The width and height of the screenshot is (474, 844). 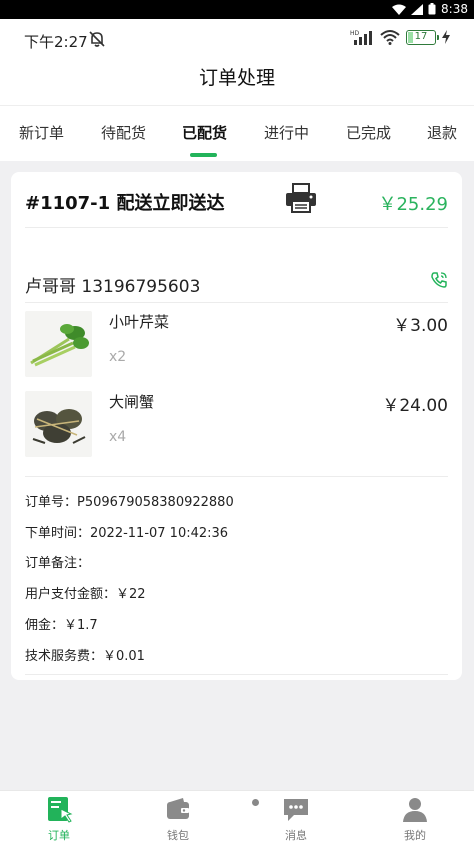 What do you see at coordinates (203, 155) in the screenshot?
I see `active-tab-indicator` at bounding box center [203, 155].